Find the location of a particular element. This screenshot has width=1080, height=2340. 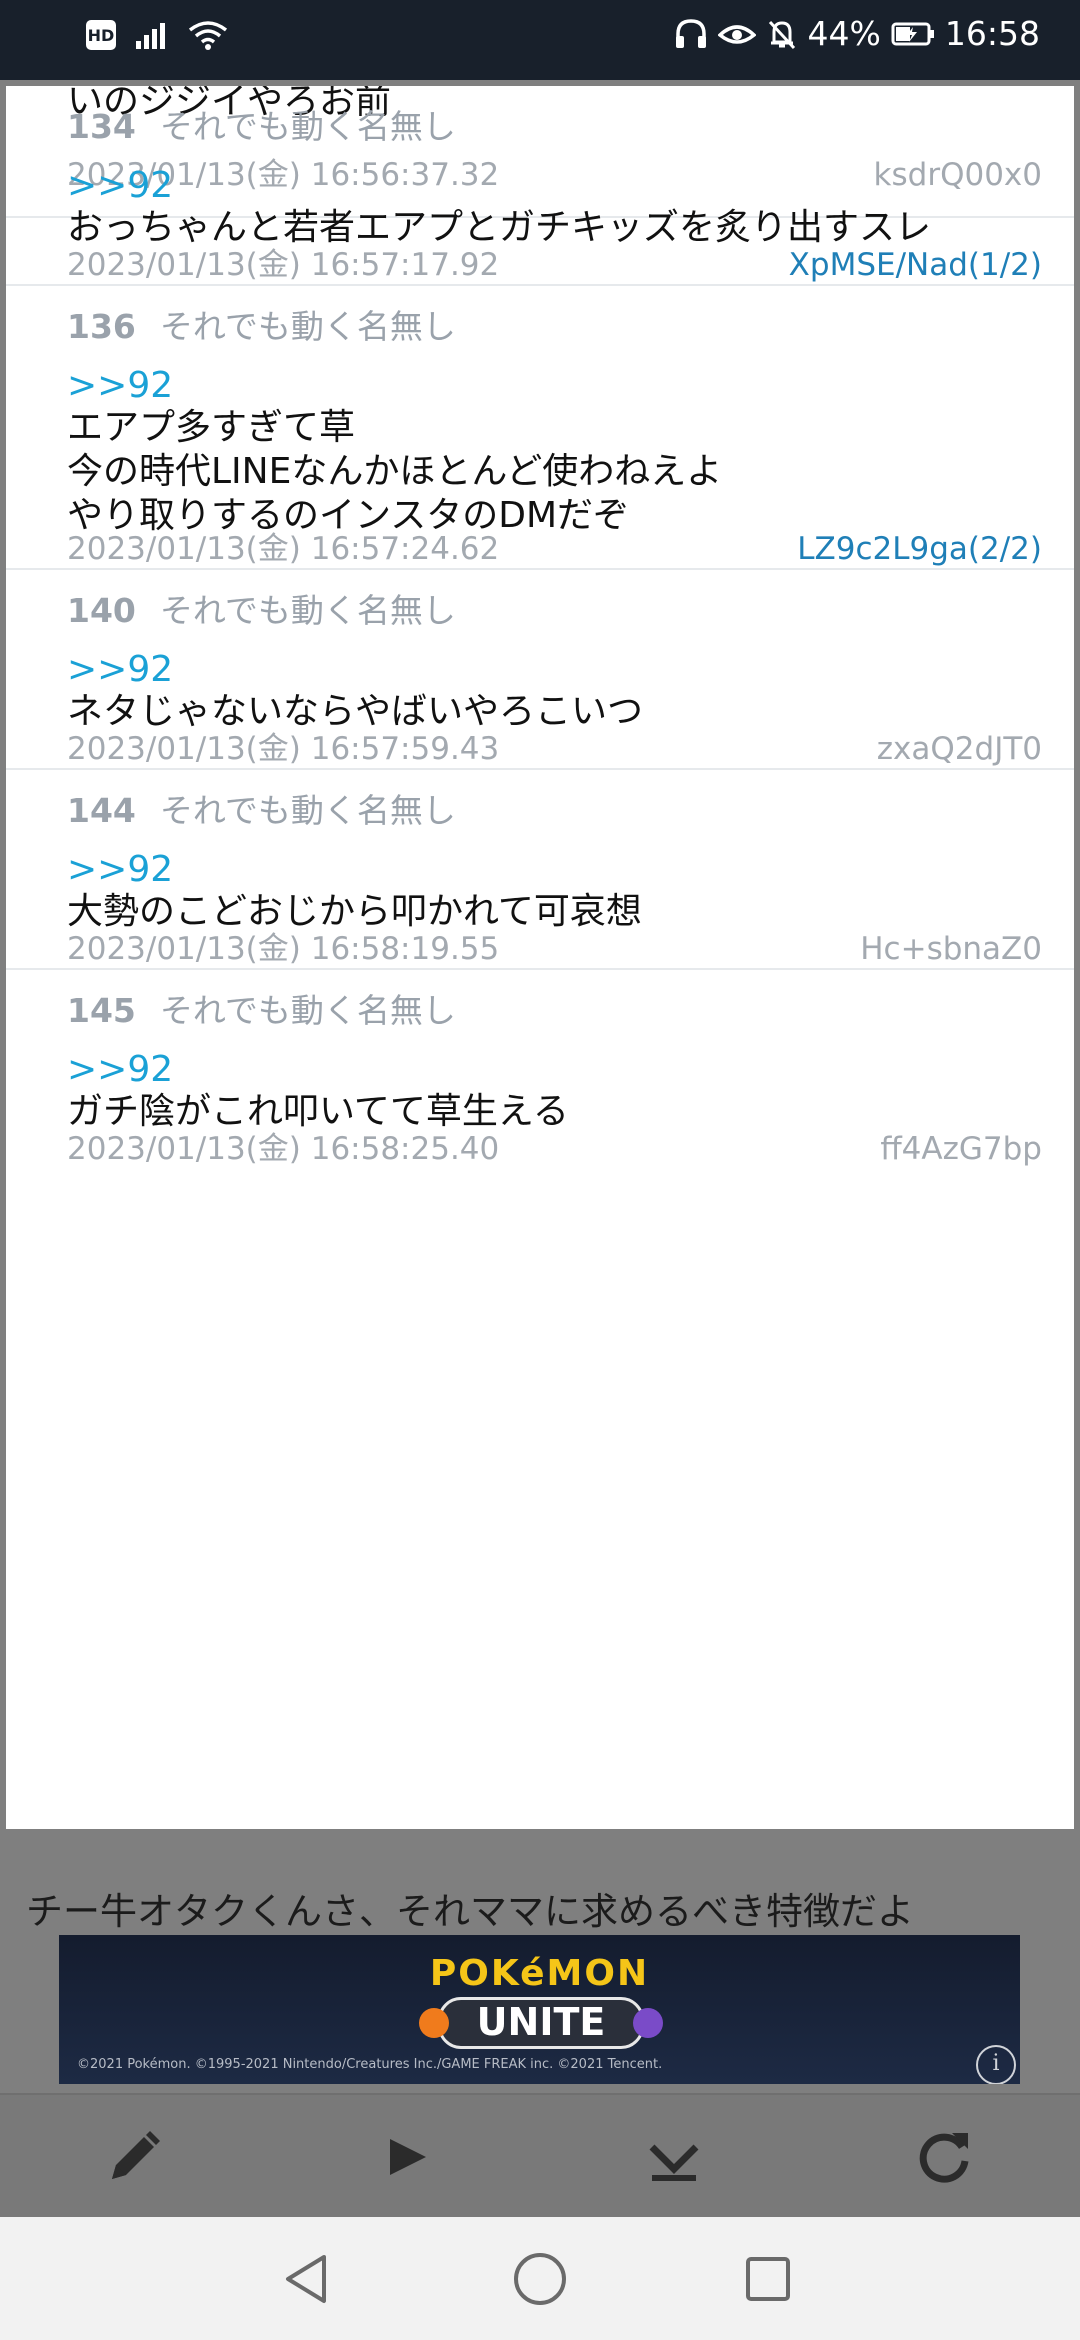

post-number: 140 is located at coordinates (101, 610).